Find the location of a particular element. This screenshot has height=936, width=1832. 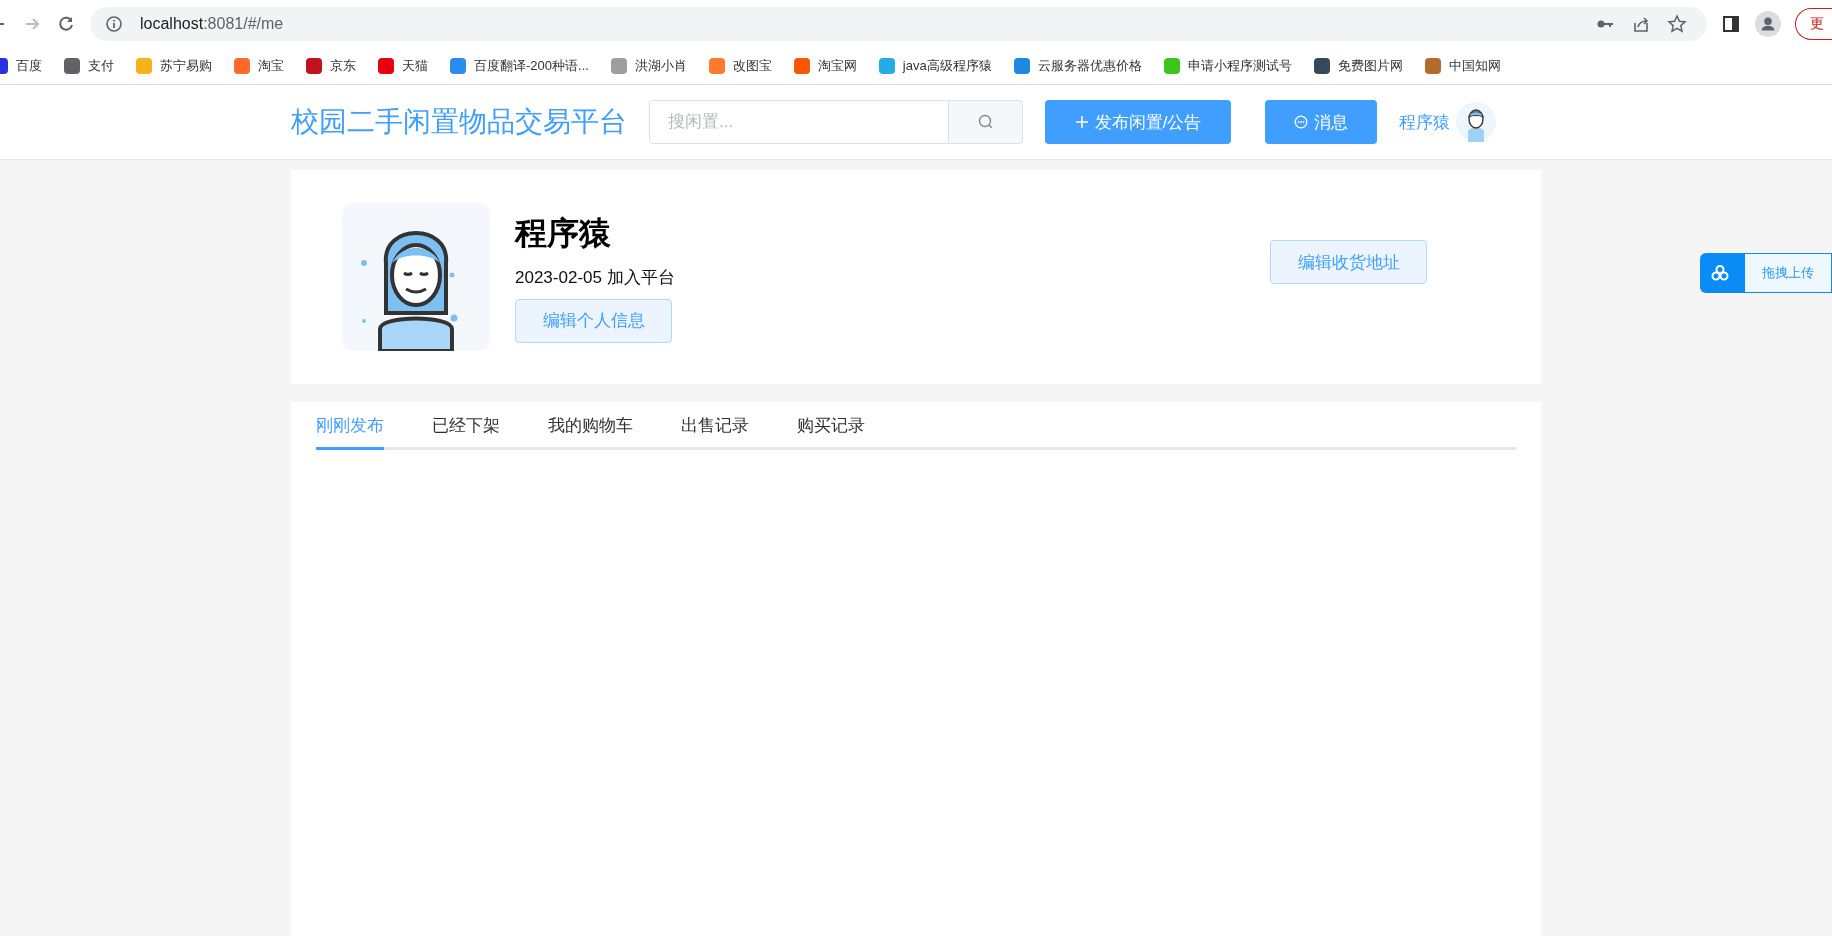

avatar-icon is located at coordinates (1476, 122).